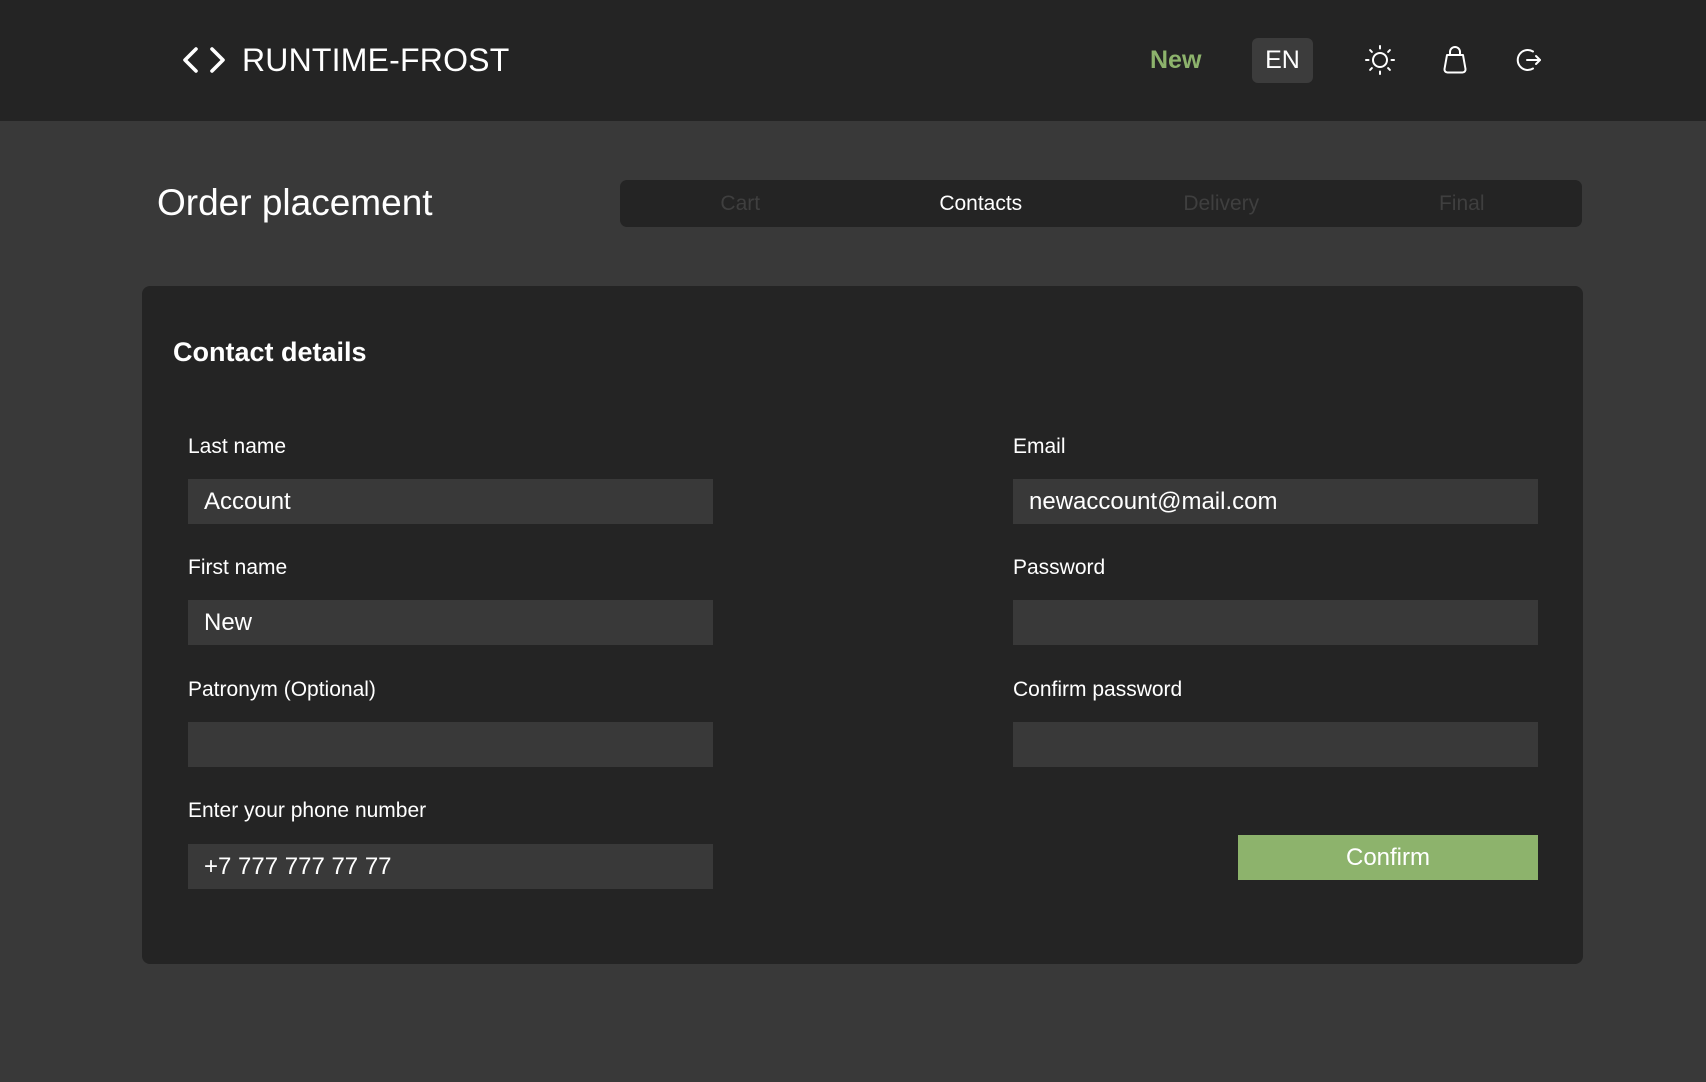 Image resolution: width=1706 pixels, height=1082 pixels. What do you see at coordinates (981, 203) in the screenshot?
I see `step-contacts: Contacts` at bounding box center [981, 203].